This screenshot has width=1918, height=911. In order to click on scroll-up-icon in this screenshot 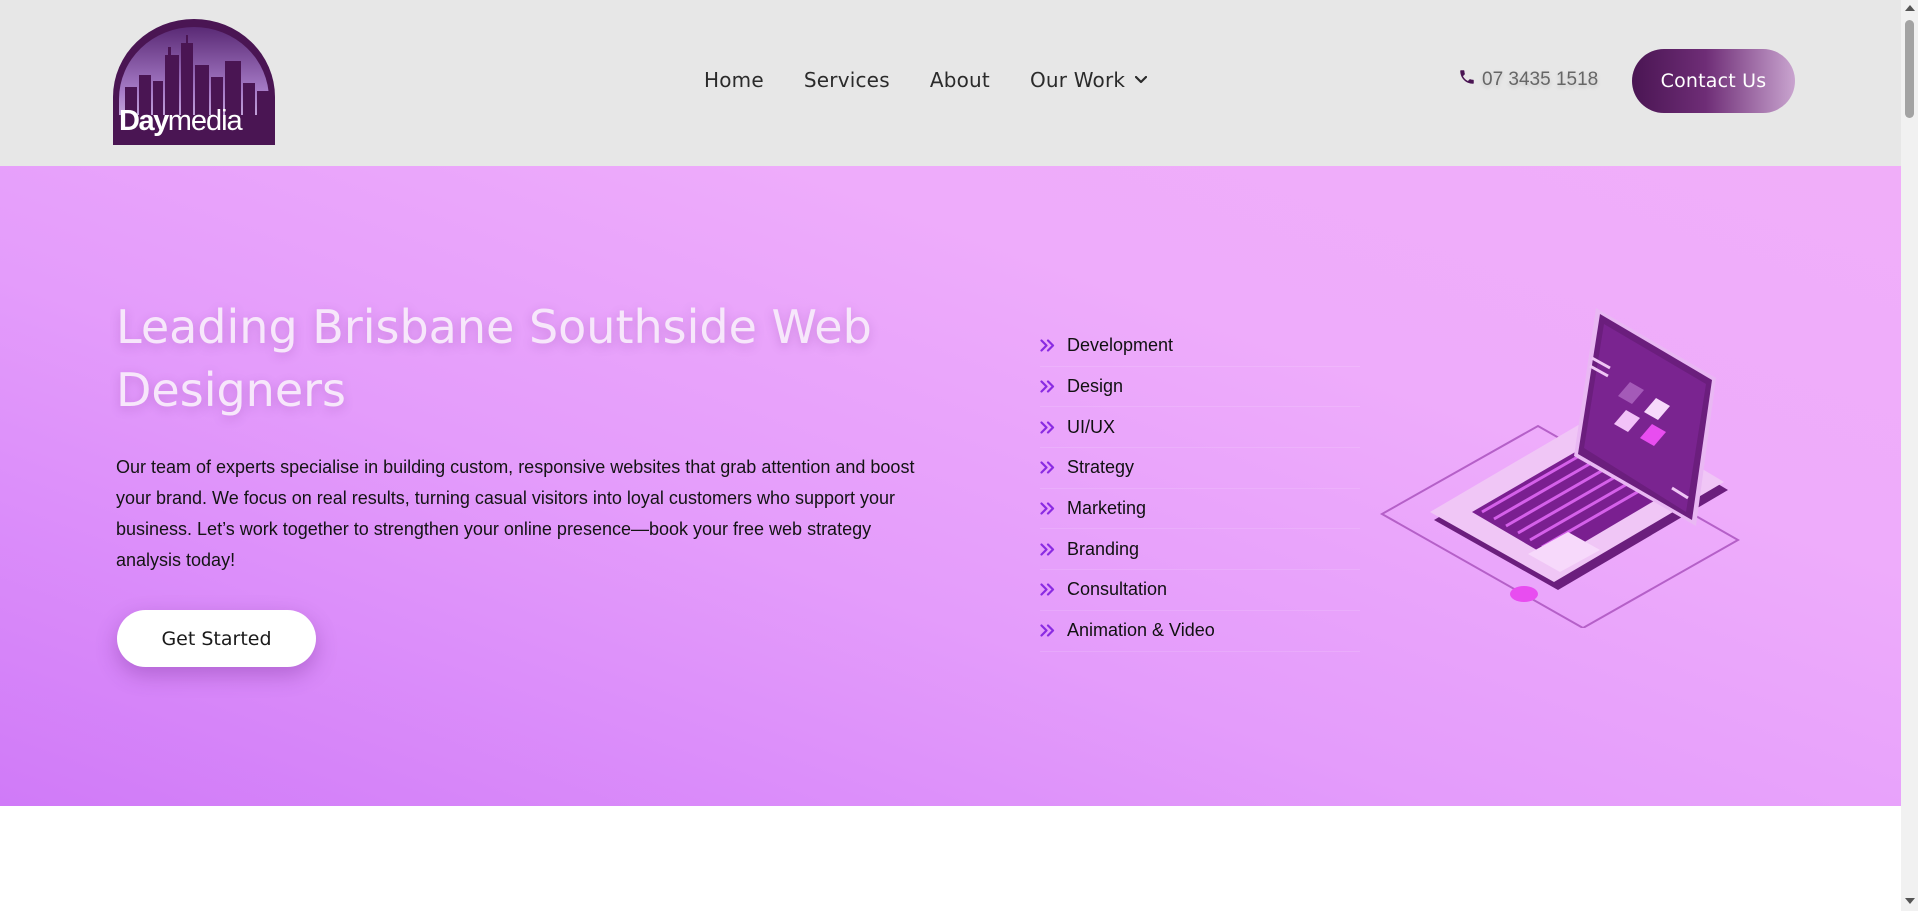, I will do `click(1910, 8)`.